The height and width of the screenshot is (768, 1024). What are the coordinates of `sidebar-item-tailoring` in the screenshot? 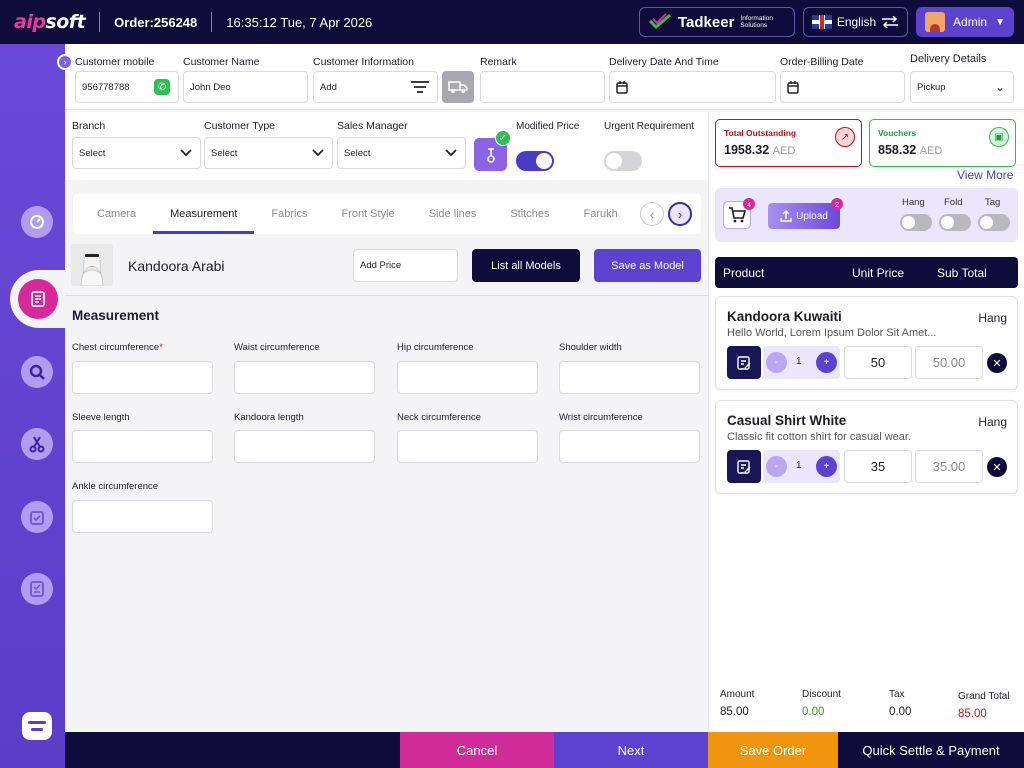 It's located at (37, 444).